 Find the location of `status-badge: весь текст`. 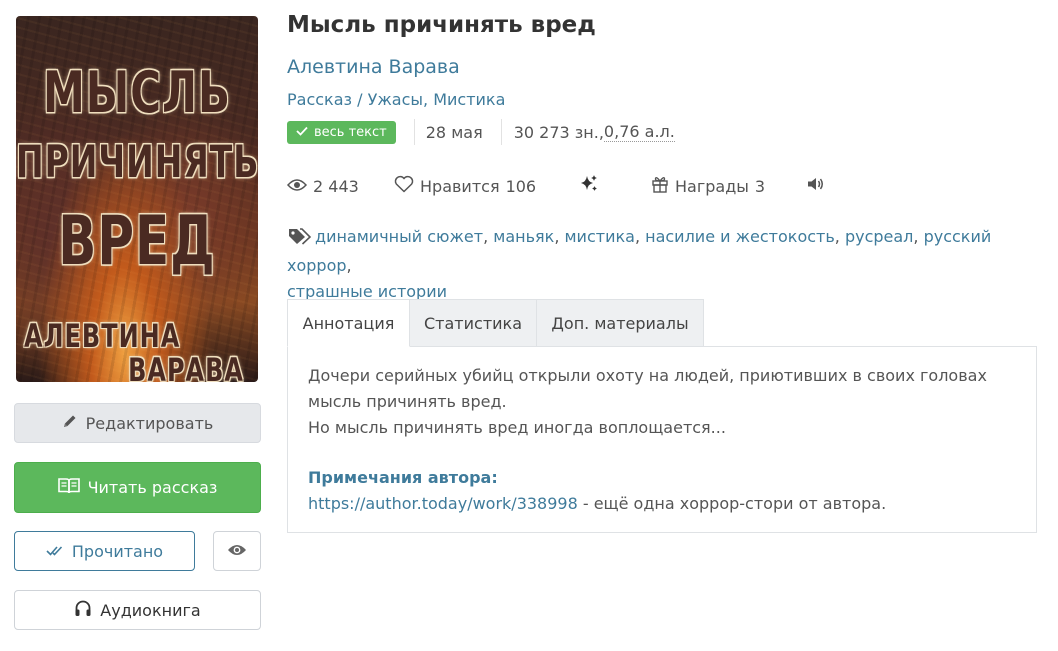

status-badge: весь текст is located at coordinates (341, 132).